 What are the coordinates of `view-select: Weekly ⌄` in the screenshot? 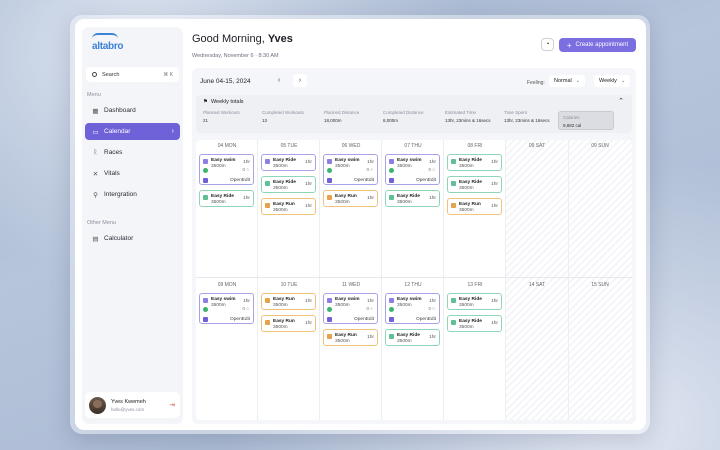 It's located at (612, 81).